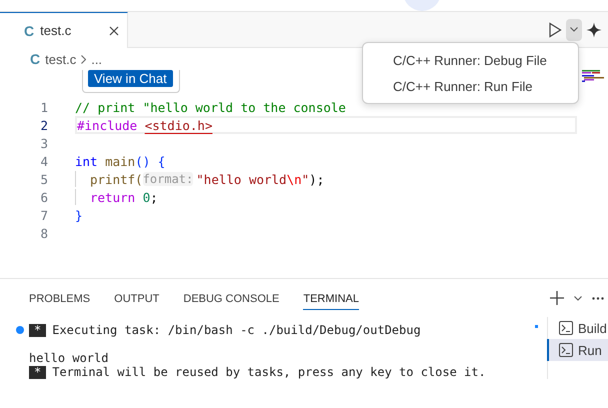 The height and width of the screenshot is (408, 608). I want to click on tab-label: test.c, so click(56, 30).